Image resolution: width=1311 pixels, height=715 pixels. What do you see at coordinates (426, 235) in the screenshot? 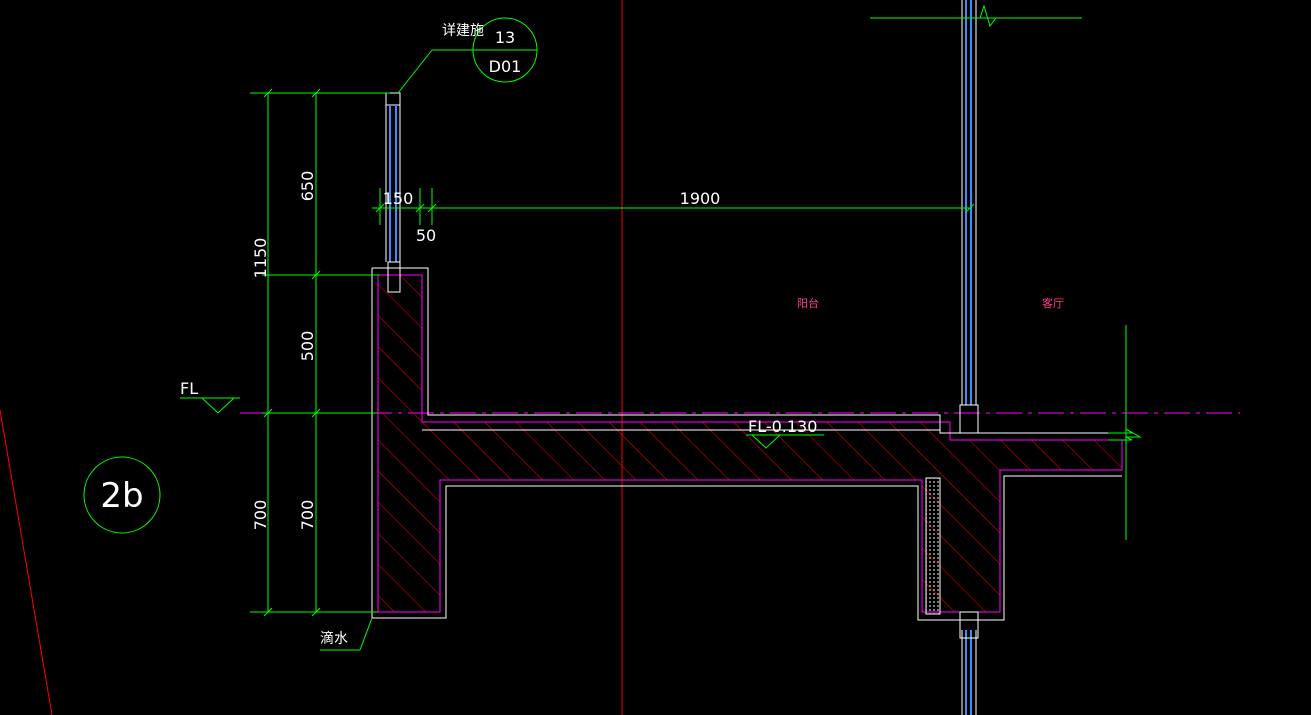
I see `dim-gap: 50` at bounding box center [426, 235].